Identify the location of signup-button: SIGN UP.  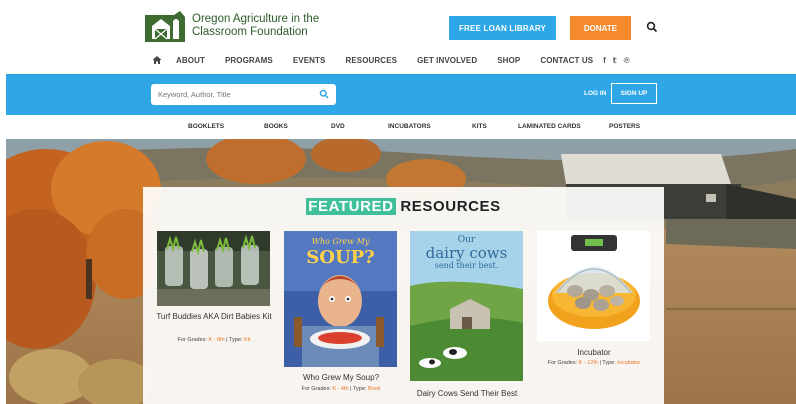
(634, 93).